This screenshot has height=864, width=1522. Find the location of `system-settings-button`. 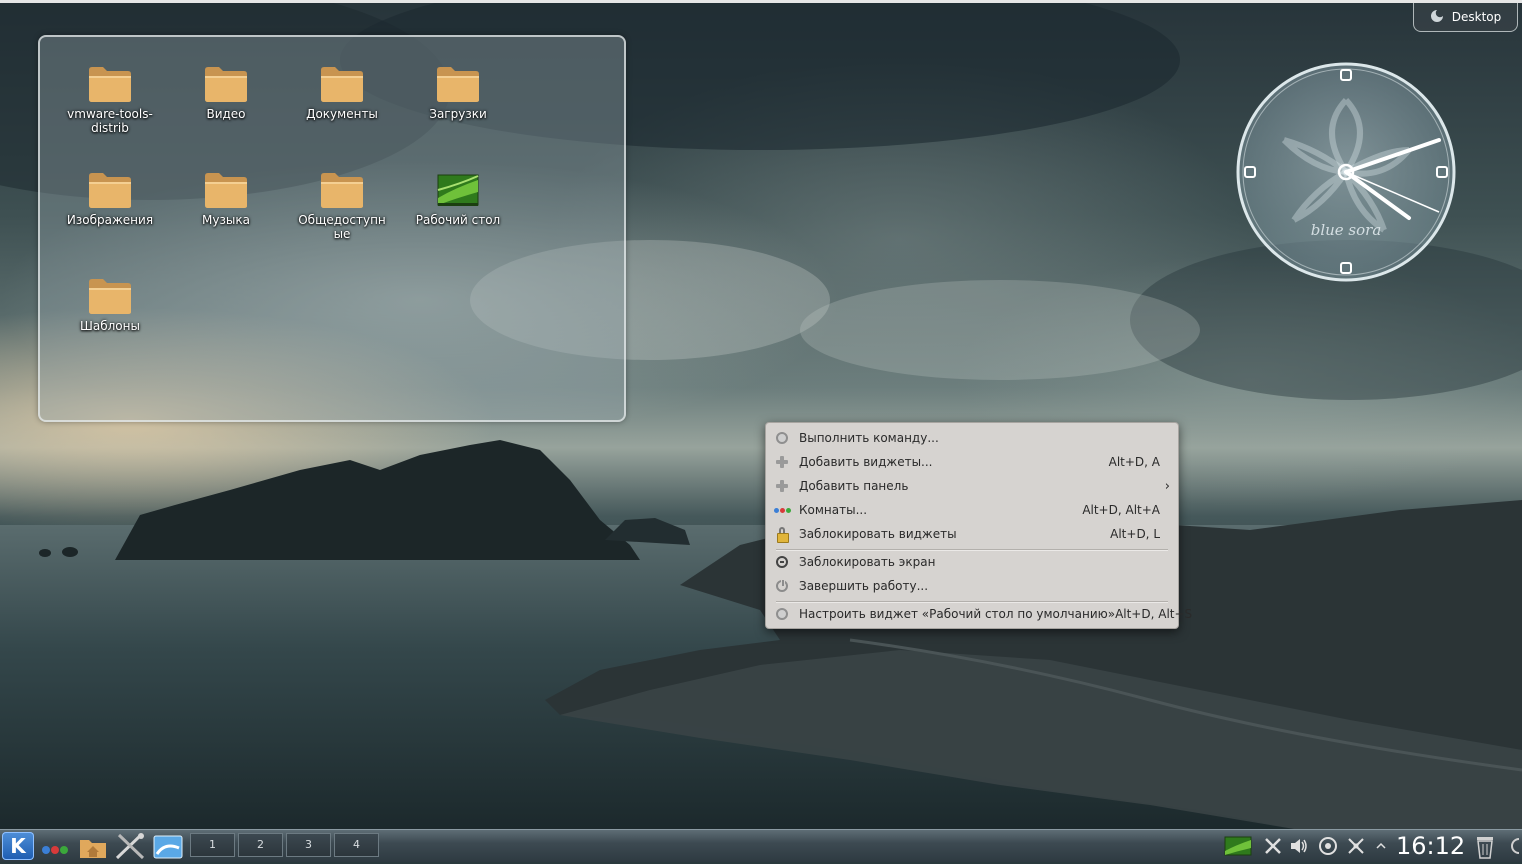

system-settings-button is located at coordinates (130, 846).